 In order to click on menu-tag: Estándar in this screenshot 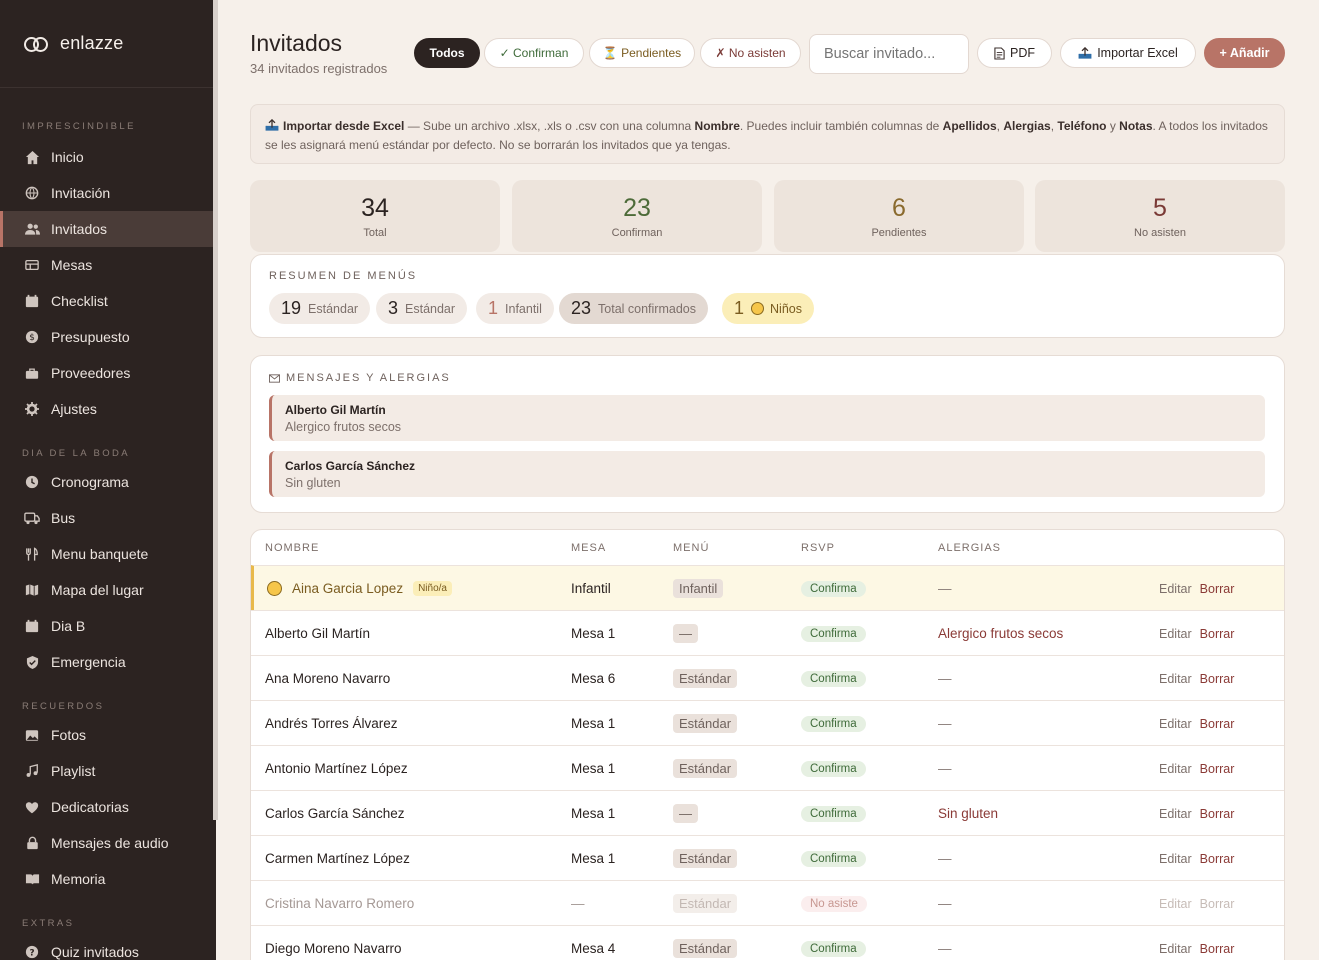, I will do `click(705, 903)`.